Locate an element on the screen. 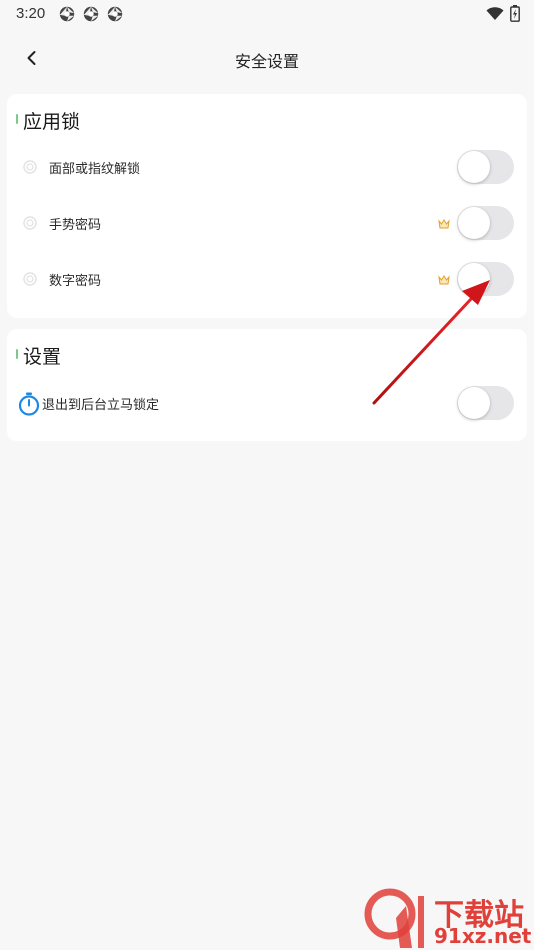 The image size is (534, 950). wifi-icon is located at coordinates (495, 13).